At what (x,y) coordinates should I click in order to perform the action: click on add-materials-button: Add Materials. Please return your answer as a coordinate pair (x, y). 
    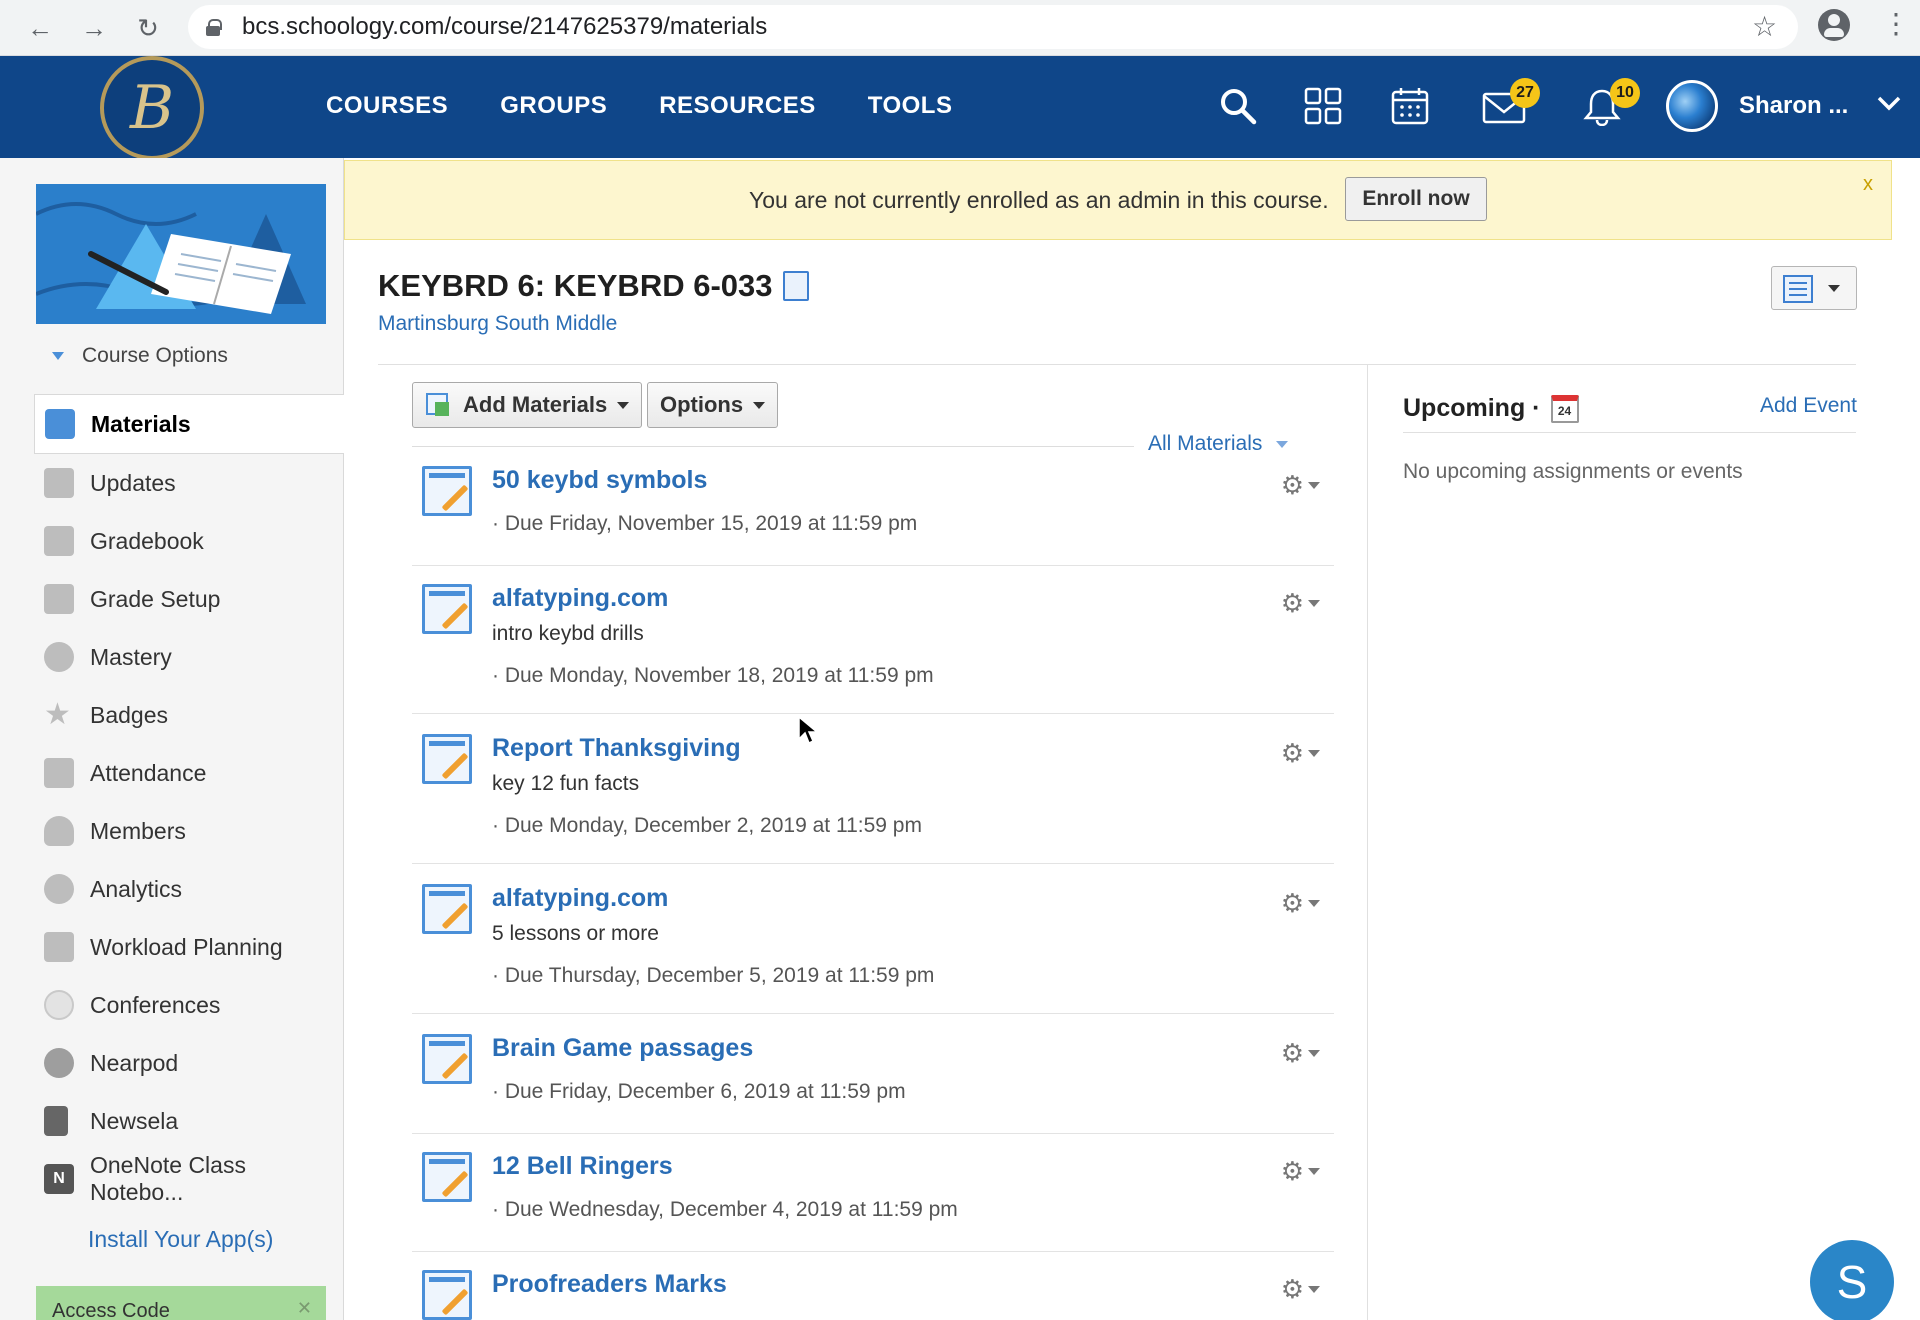
    Looking at the image, I should click on (527, 405).